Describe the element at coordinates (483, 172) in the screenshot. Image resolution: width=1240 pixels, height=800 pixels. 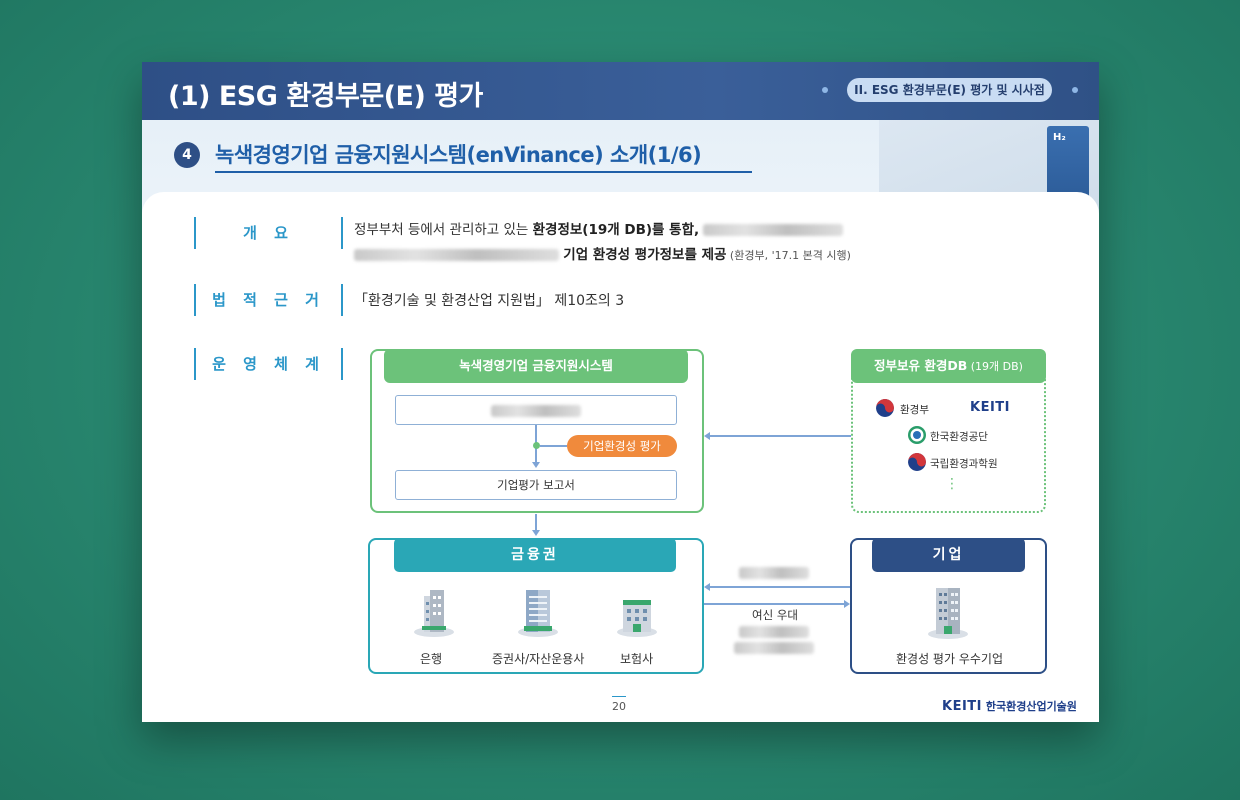
I see `section-title-underline` at that location.